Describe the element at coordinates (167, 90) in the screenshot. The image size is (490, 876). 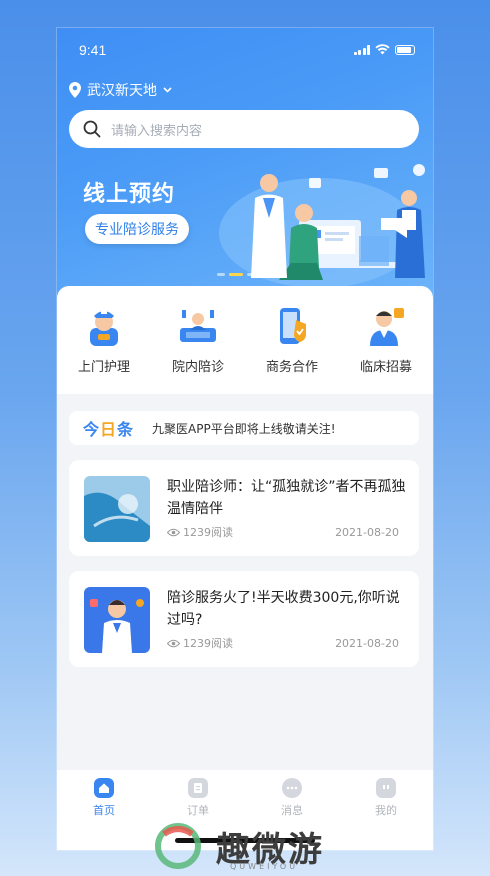
I see `chevron-down-icon` at that location.